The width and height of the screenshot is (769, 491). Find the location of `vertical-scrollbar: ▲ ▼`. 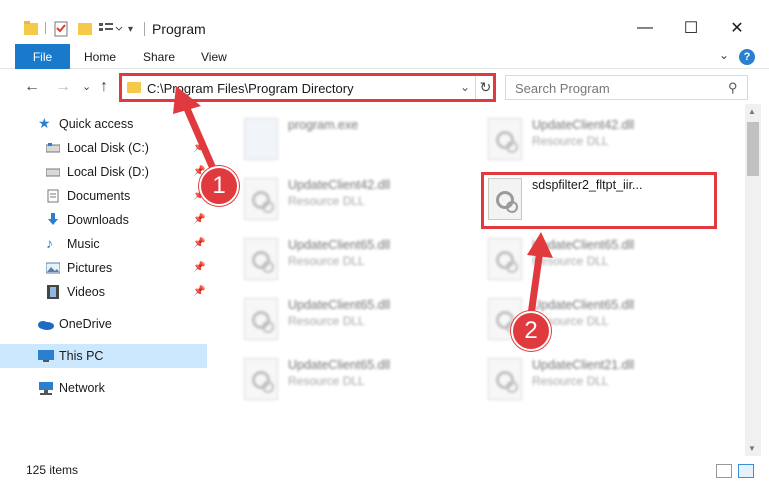

vertical-scrollbar: ▲ ▼ is located at coordinates (753, 280).